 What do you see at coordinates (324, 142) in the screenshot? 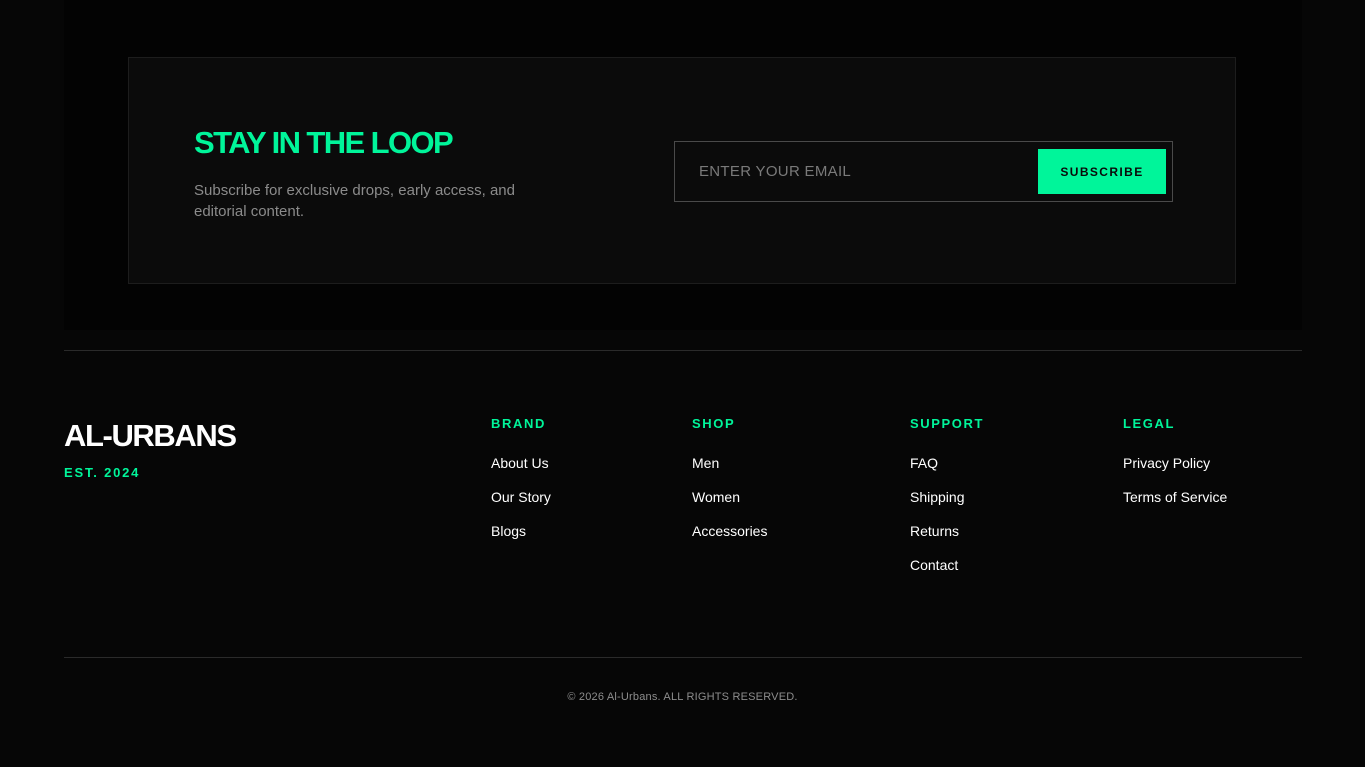
I see `newsletter-title: STAY IN THE LOOP` at bounding box center [324, 142].